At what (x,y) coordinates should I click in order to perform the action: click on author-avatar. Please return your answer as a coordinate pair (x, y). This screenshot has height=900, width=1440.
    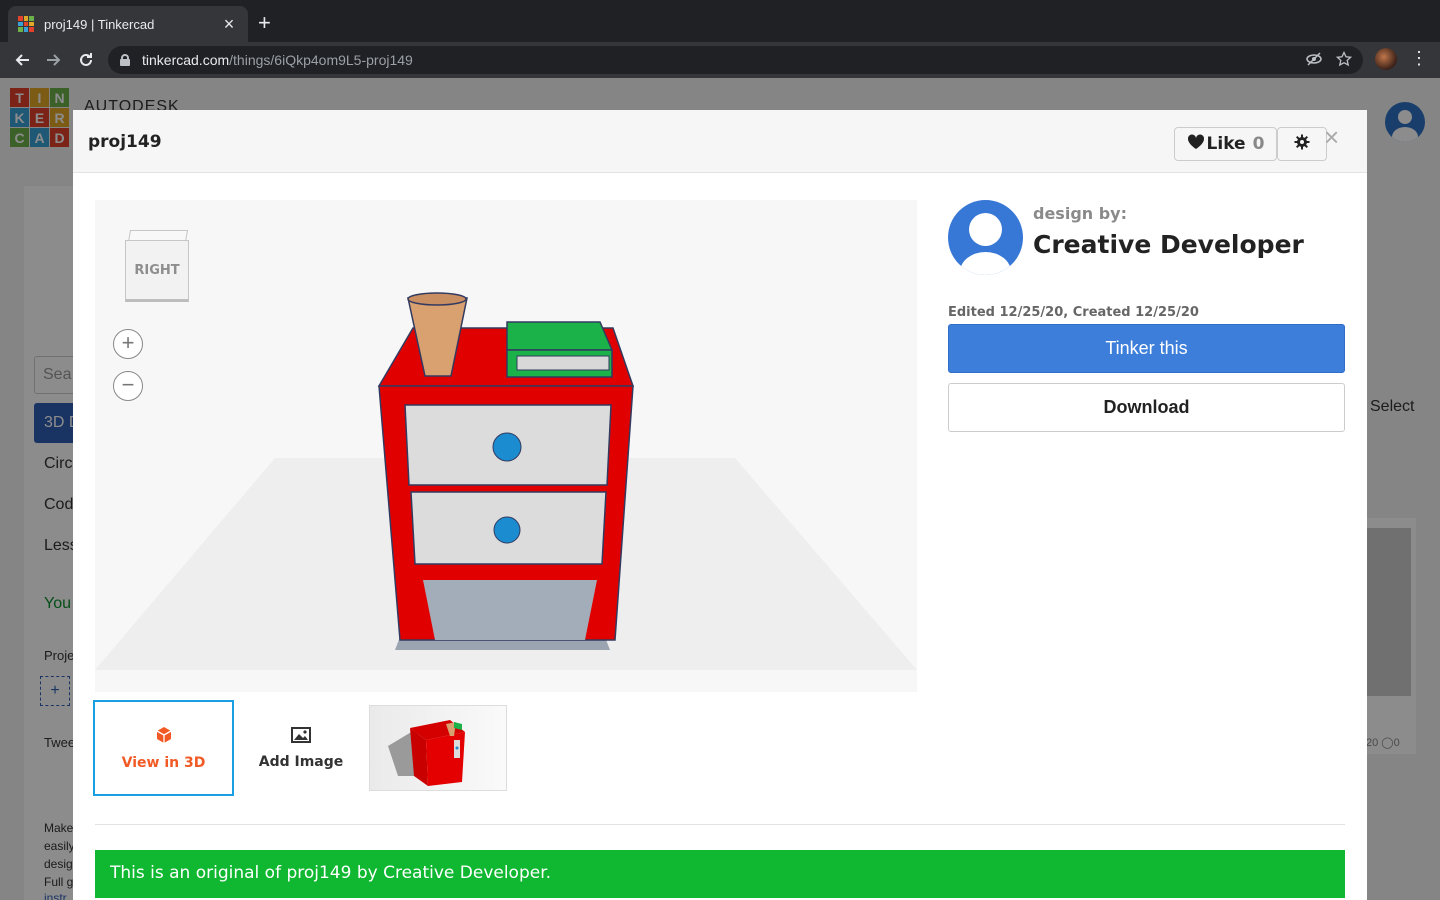
    Looking at the image, I should click on (985, 237).